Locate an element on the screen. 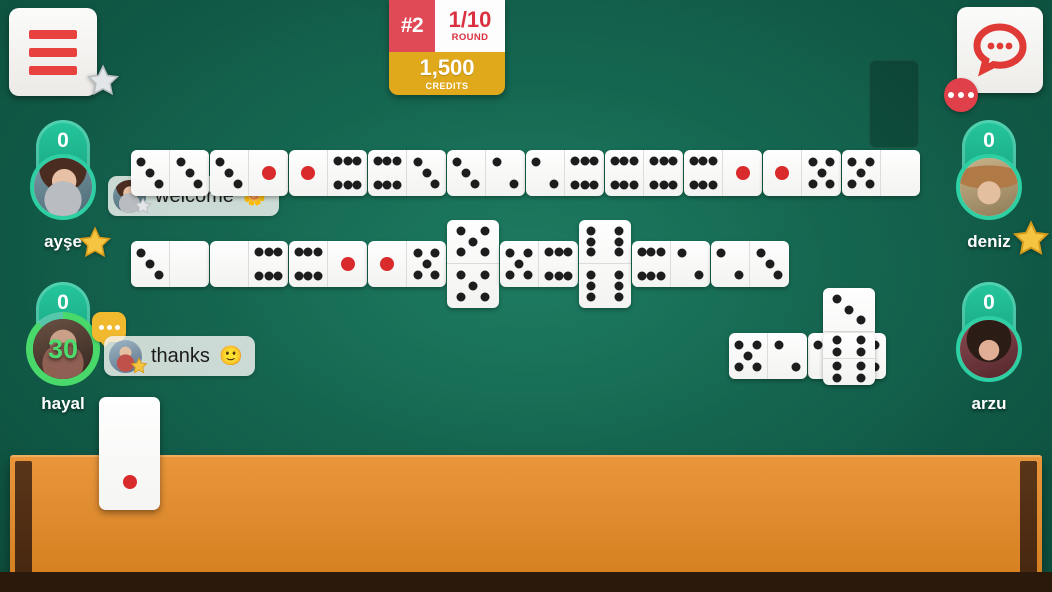  pip-red is located at coordinates (308, 173).